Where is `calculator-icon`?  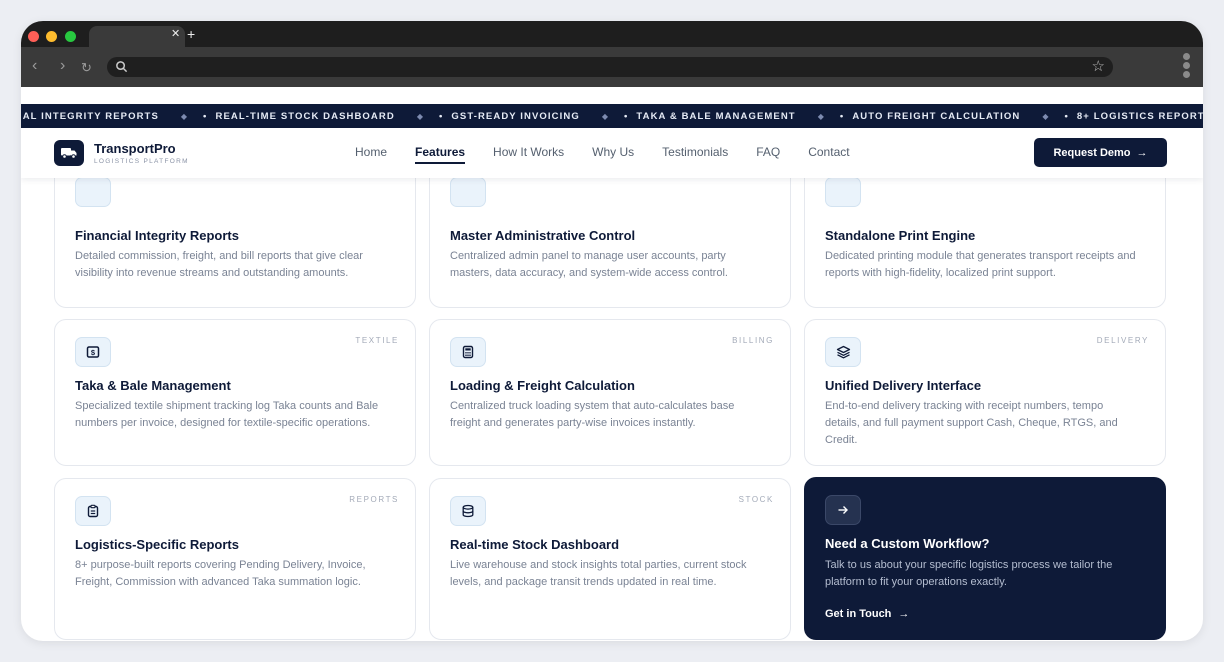 calculator-icon is located at coordinates (468, 352).